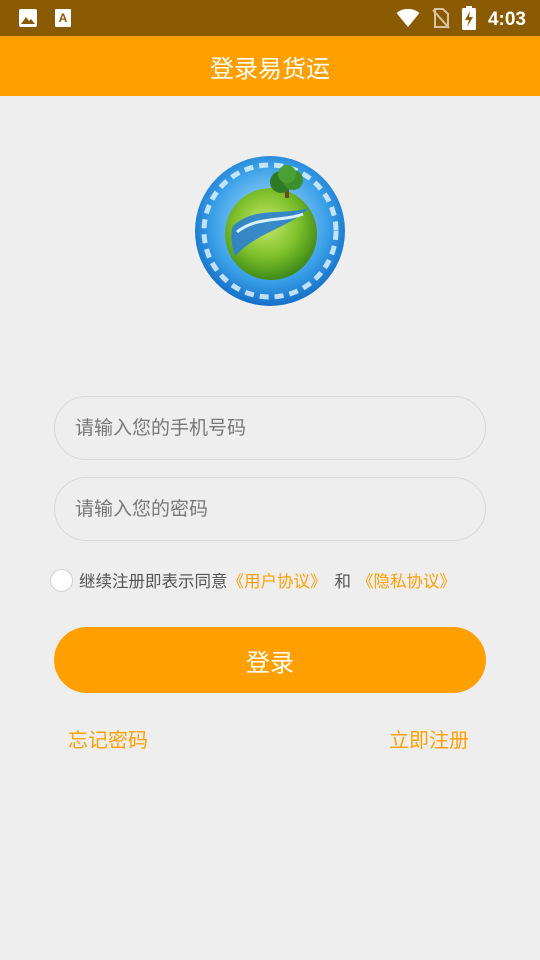 The image size is (540, 960). What do you see at coordinates (108, 738) in the screenshot?
I see `forgot-password-link: 忘记密码` at bounding box center [108, 738].